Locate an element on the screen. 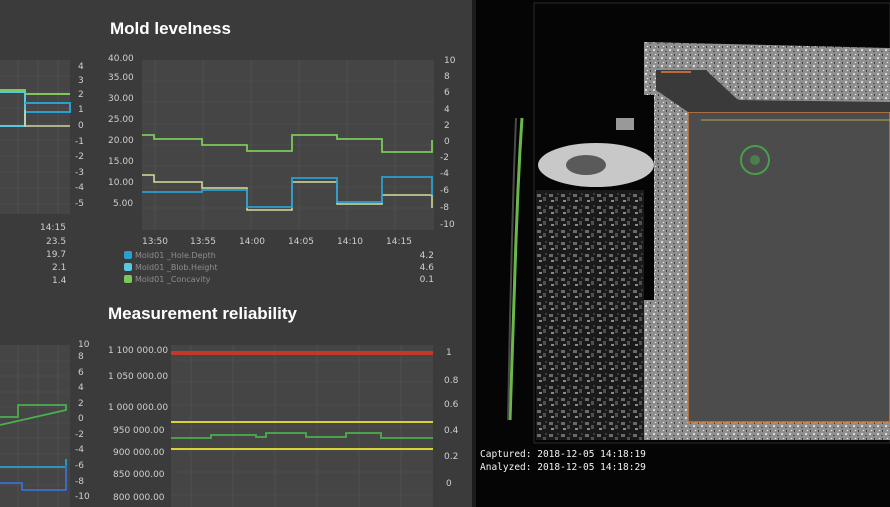  reliability-right-axis: 1 0.8 0.6 0.4 0.2 0 is located at coordinates (451, 418).